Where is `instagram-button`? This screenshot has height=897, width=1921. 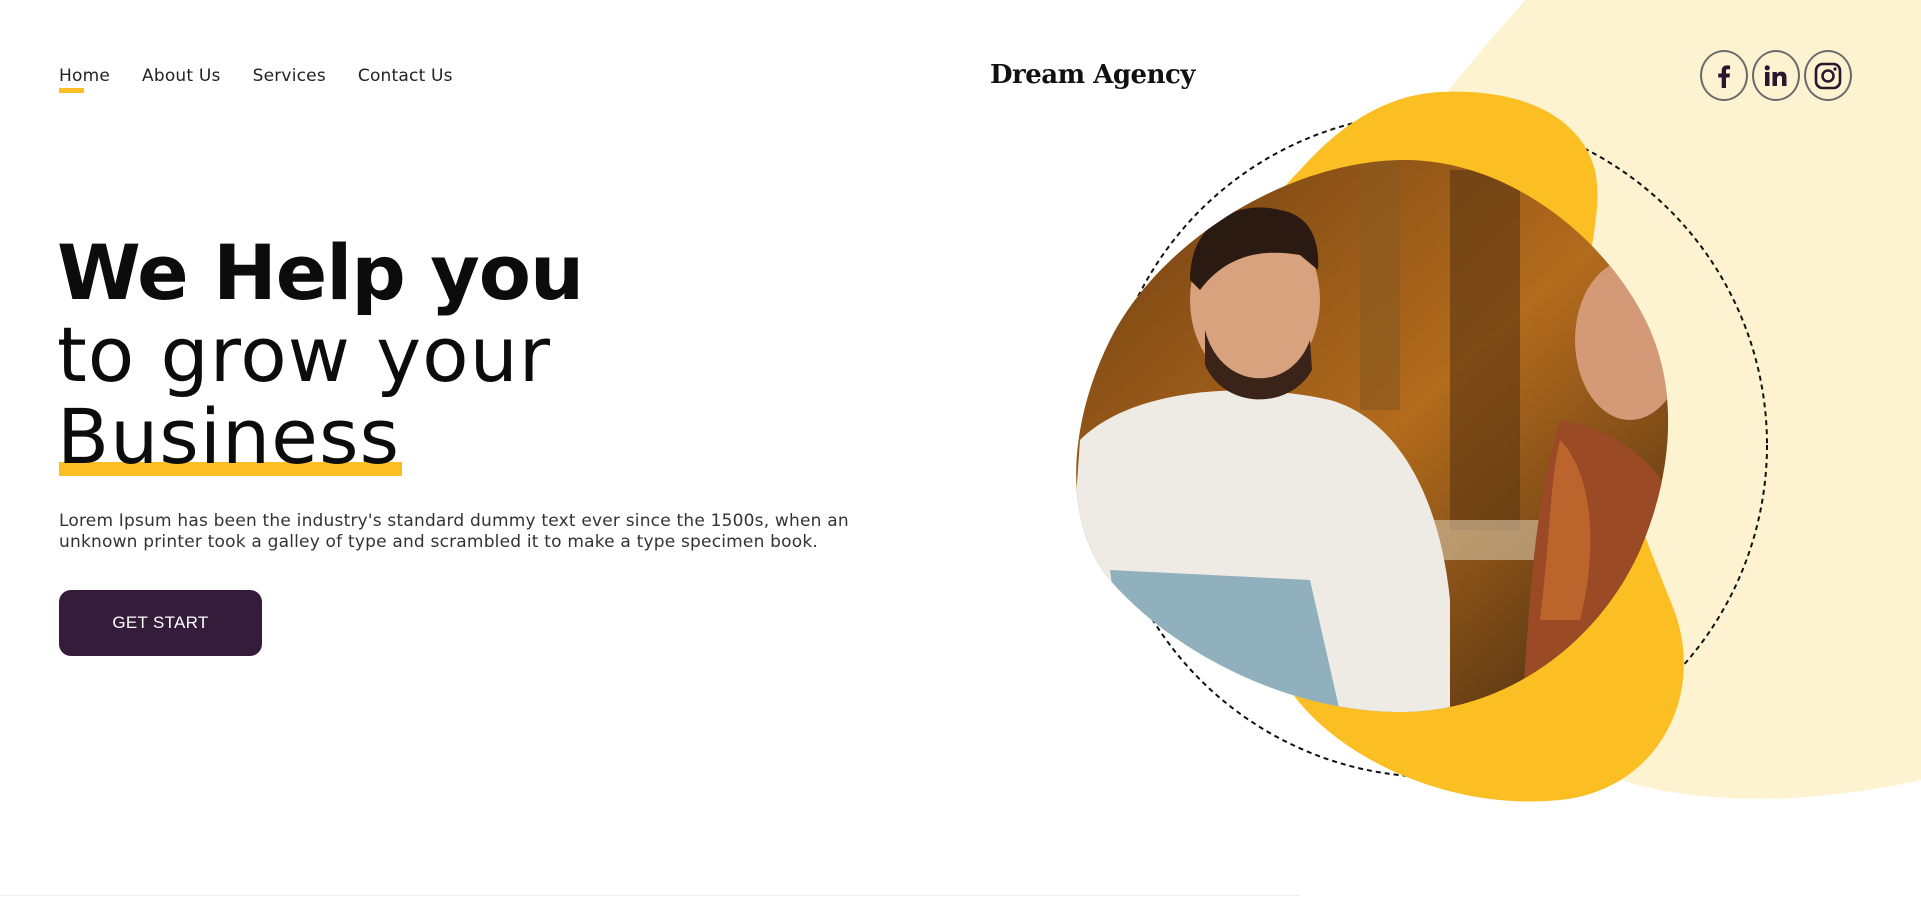 instagram-button is located at coordinates (1828, 75).